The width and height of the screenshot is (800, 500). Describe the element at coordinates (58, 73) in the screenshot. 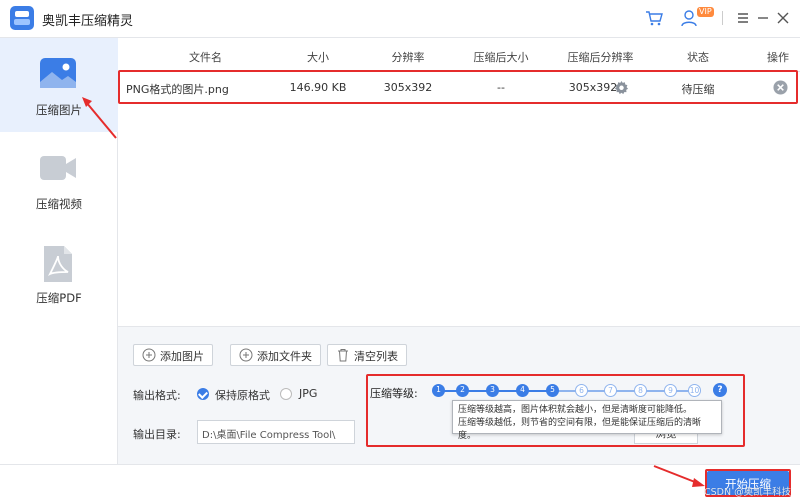

I see `image-icon` at that location.